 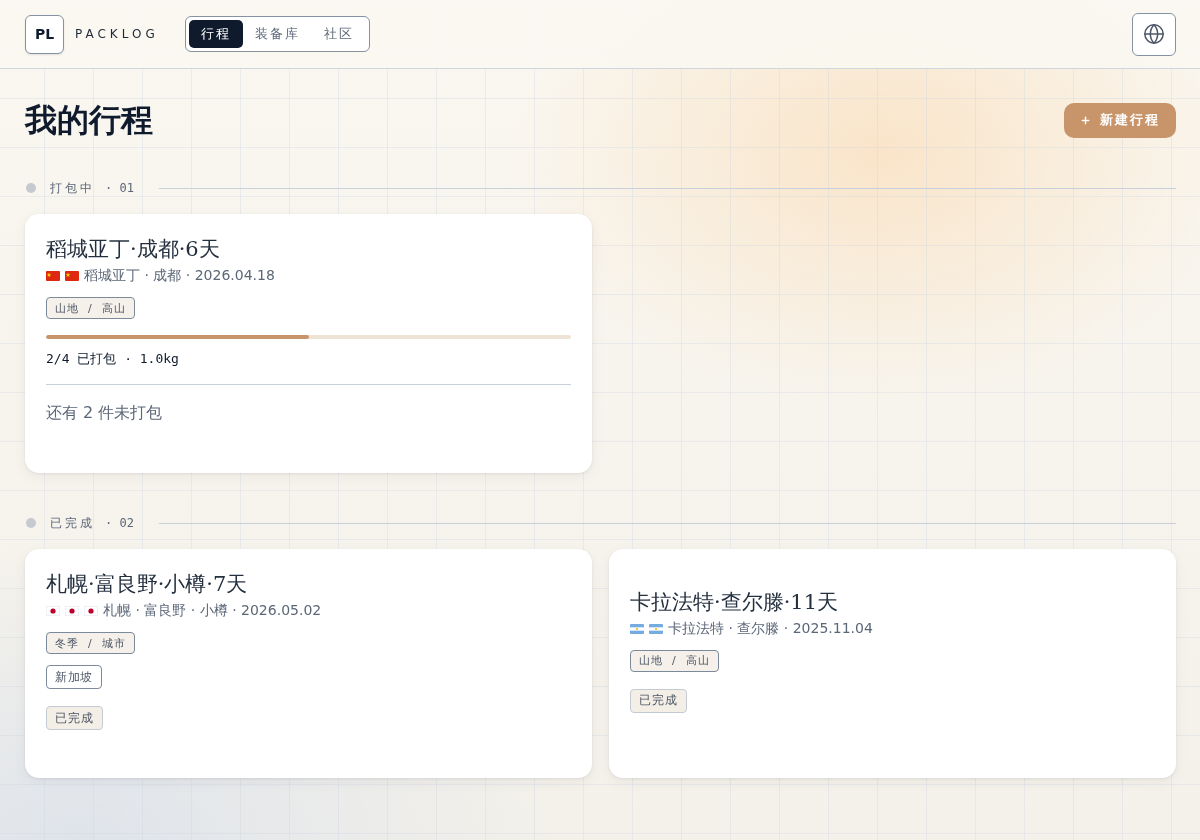 I want to click on logo: PL, so click(x=44, y=34).